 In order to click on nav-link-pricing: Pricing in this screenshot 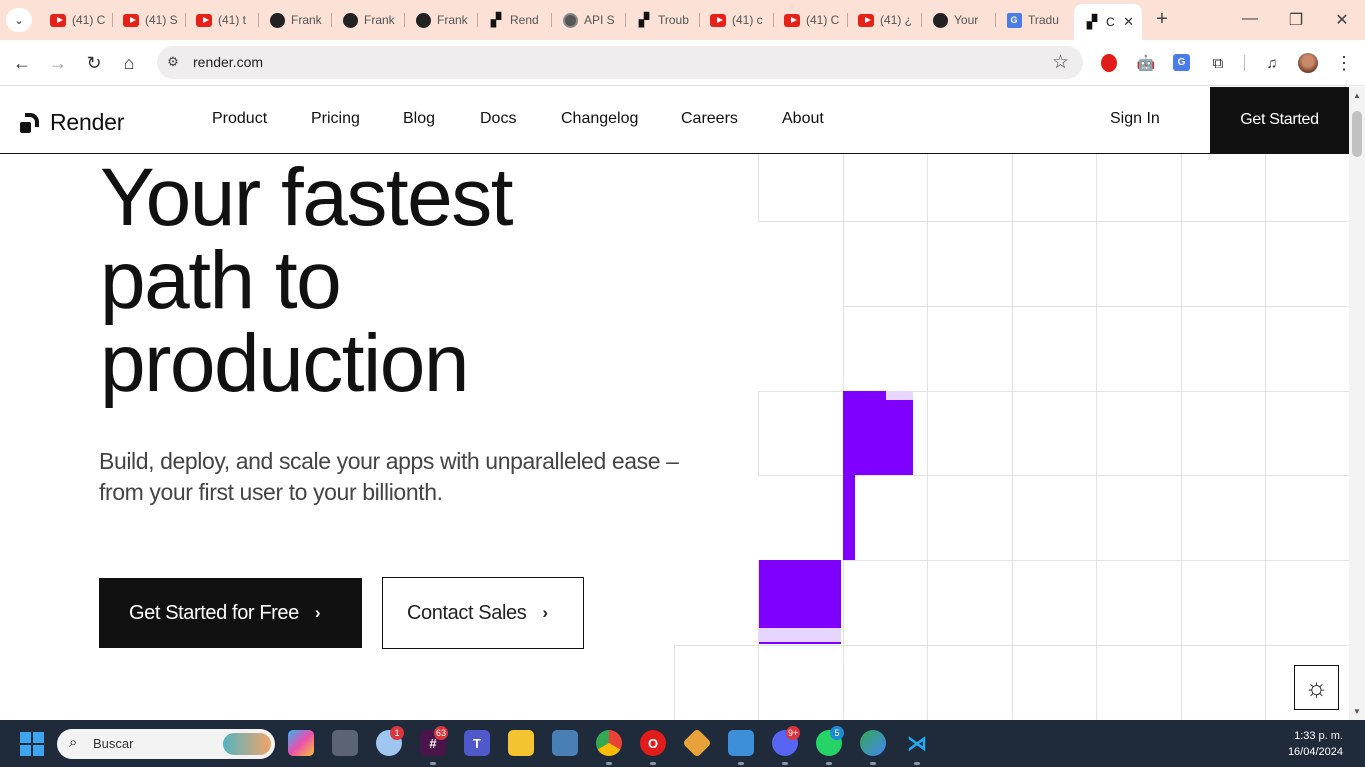, I will do `click(335, 119)`.